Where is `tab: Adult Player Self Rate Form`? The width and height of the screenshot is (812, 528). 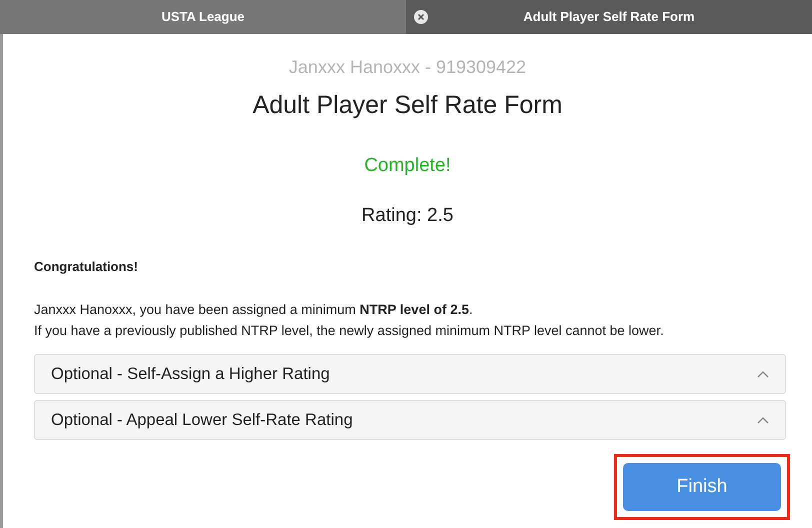 tab: Adult Player Self Rate Form is located at coordinates (609, 17).